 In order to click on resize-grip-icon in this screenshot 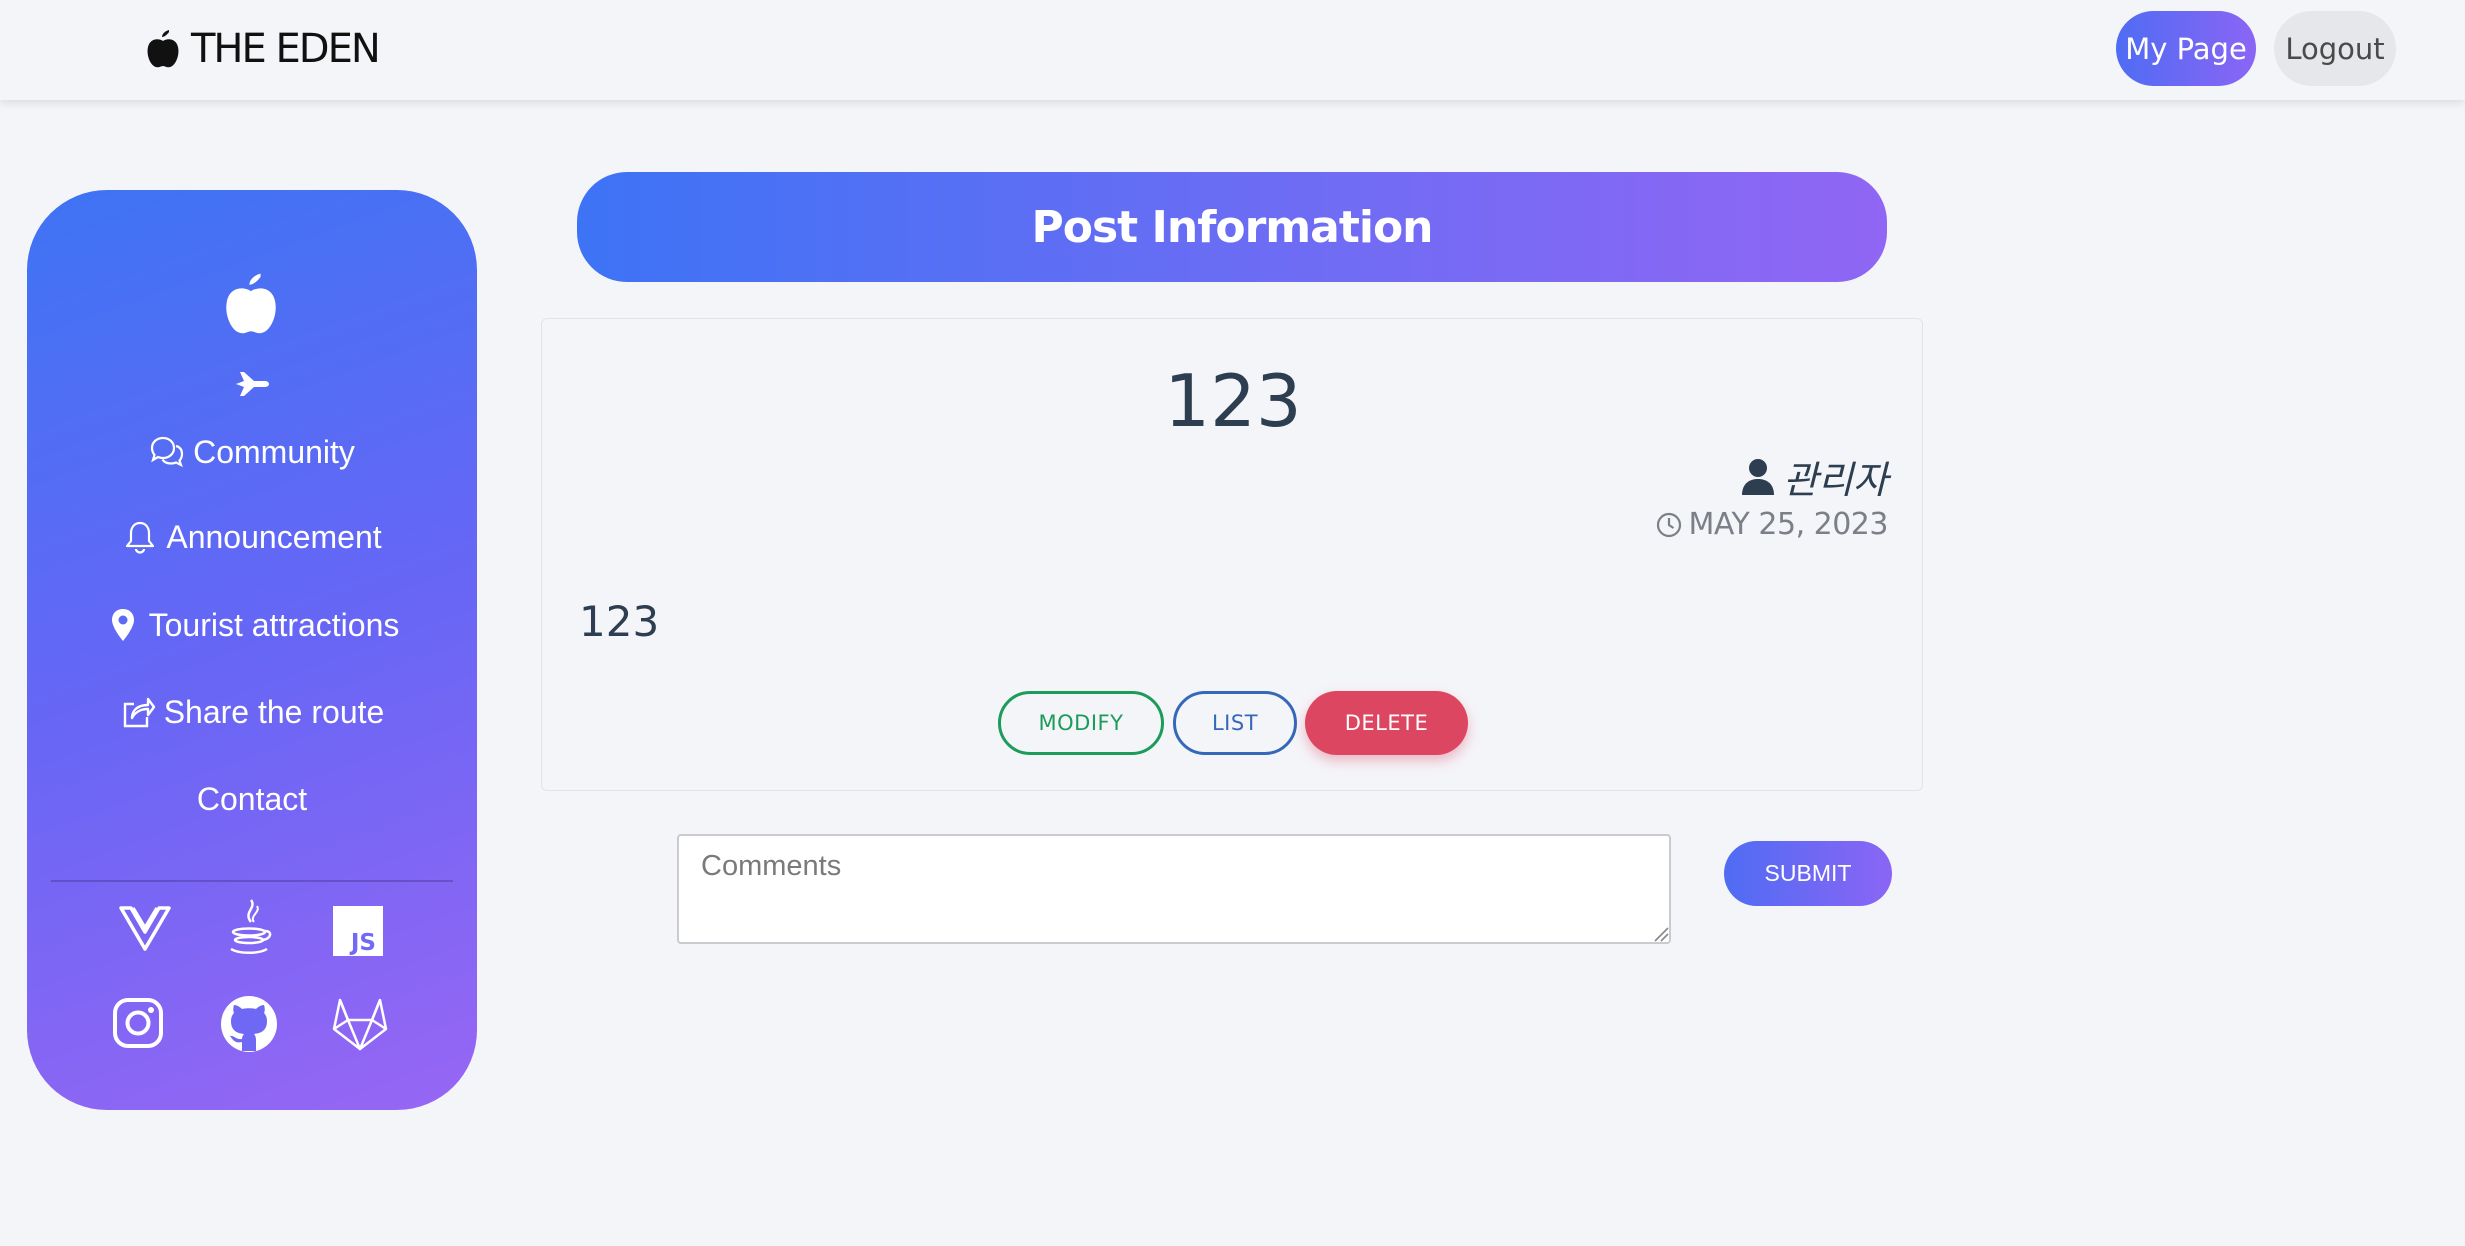, I will do `click(1660, 933)`.